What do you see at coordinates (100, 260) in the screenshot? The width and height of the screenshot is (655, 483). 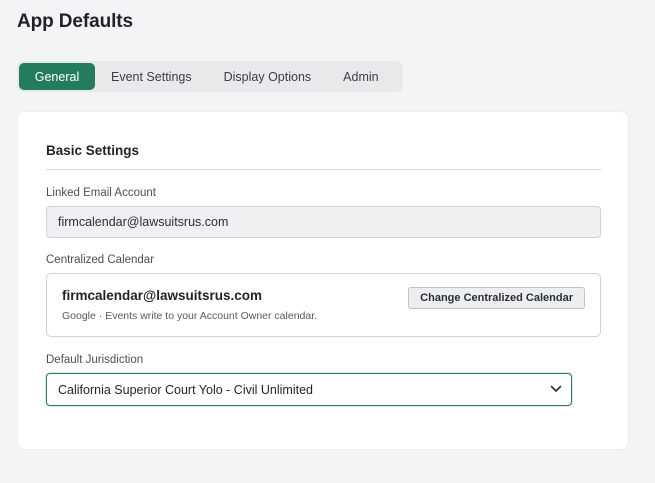 I see `centralized-calendar-label: Centralized Calendar` at bounding box center [100, 260].